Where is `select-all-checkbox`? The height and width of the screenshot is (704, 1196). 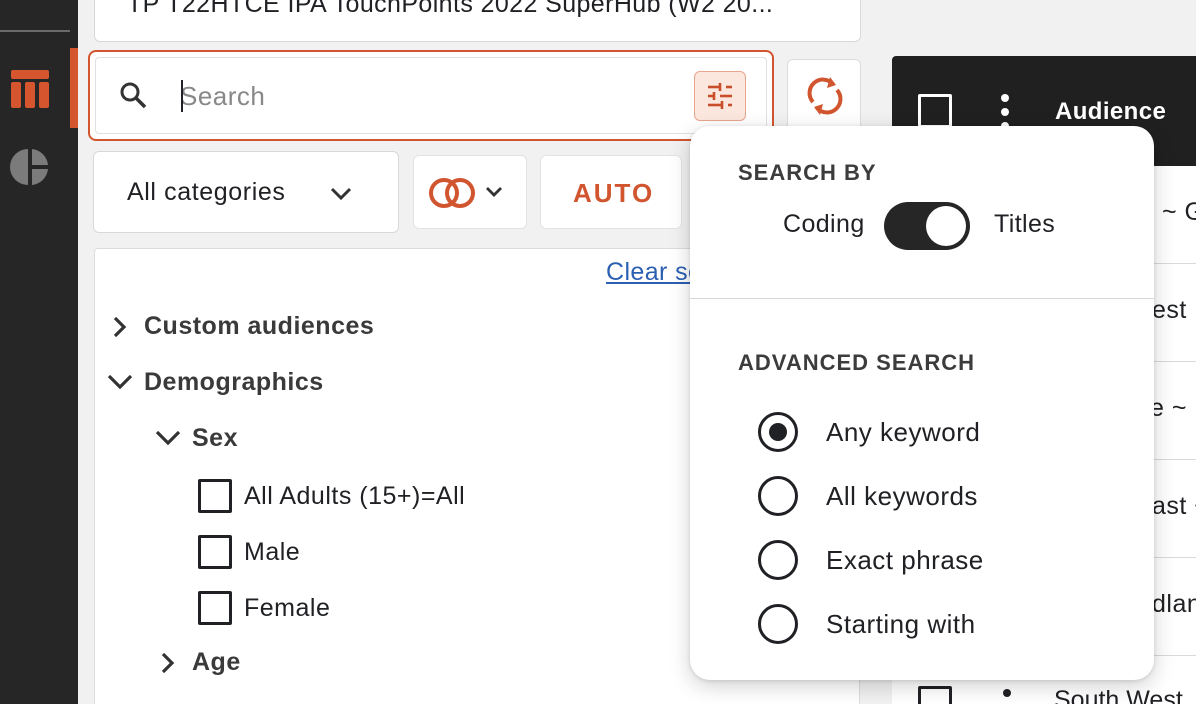
select-all-checkbox is located at coordinates (935, 111).